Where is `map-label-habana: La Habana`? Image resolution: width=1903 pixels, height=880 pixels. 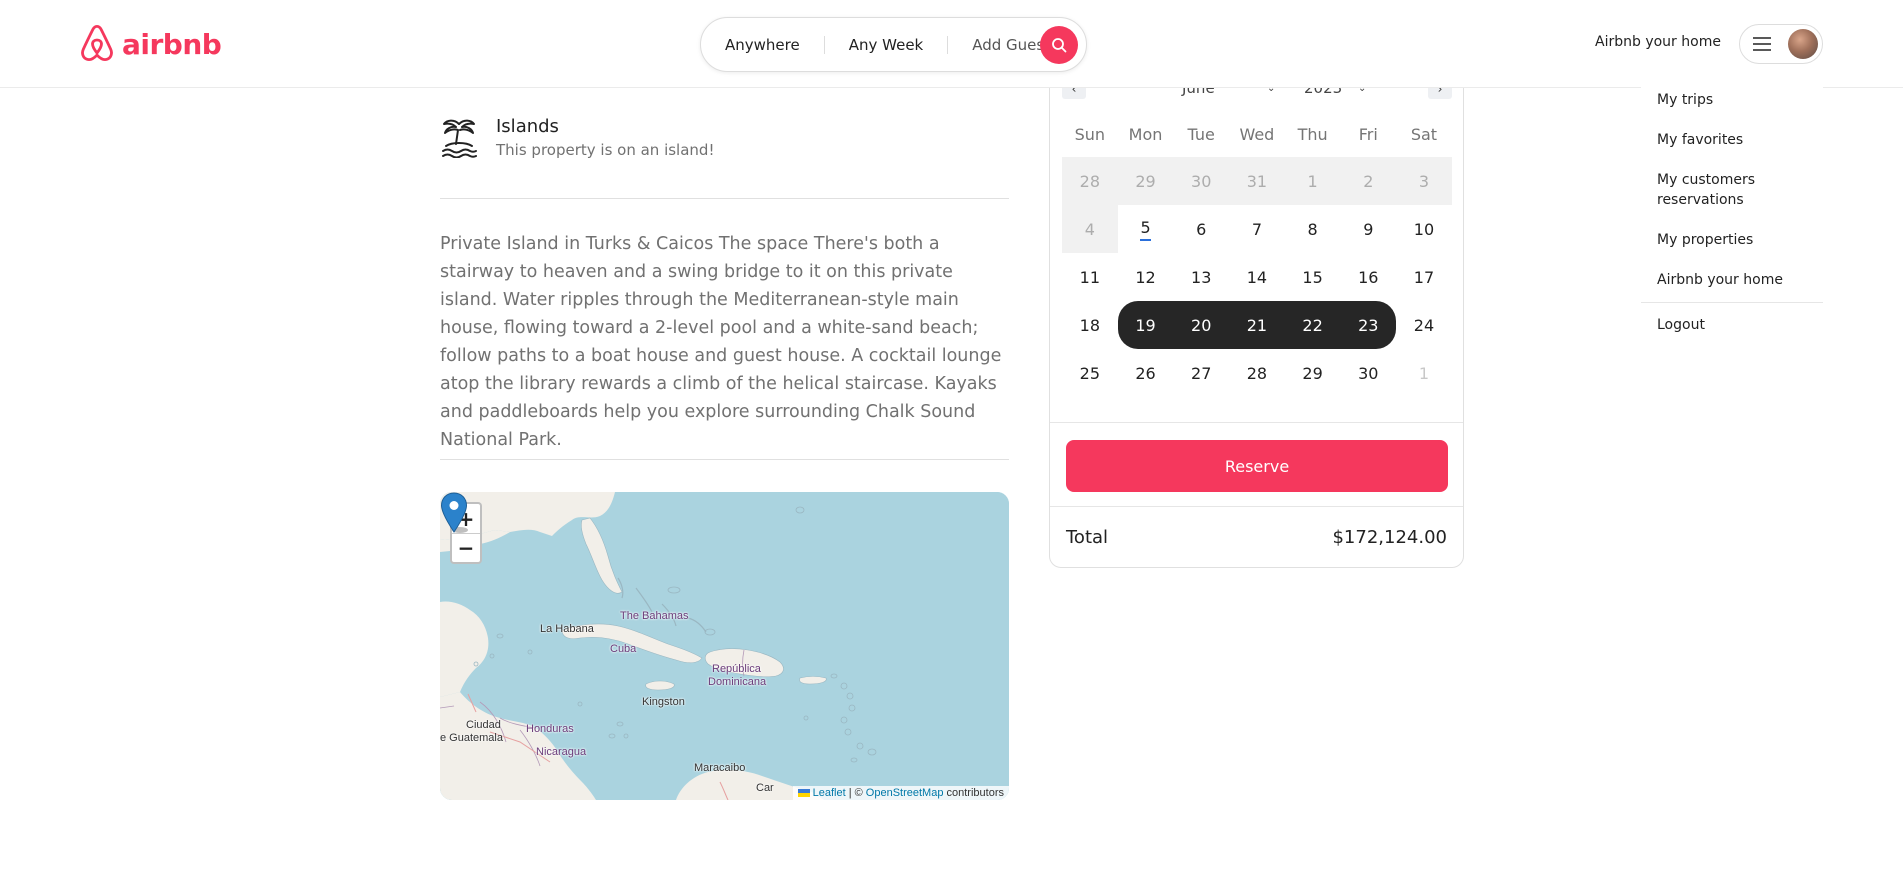
map-label-habana: La Habana is located at coordinates (567, 629).